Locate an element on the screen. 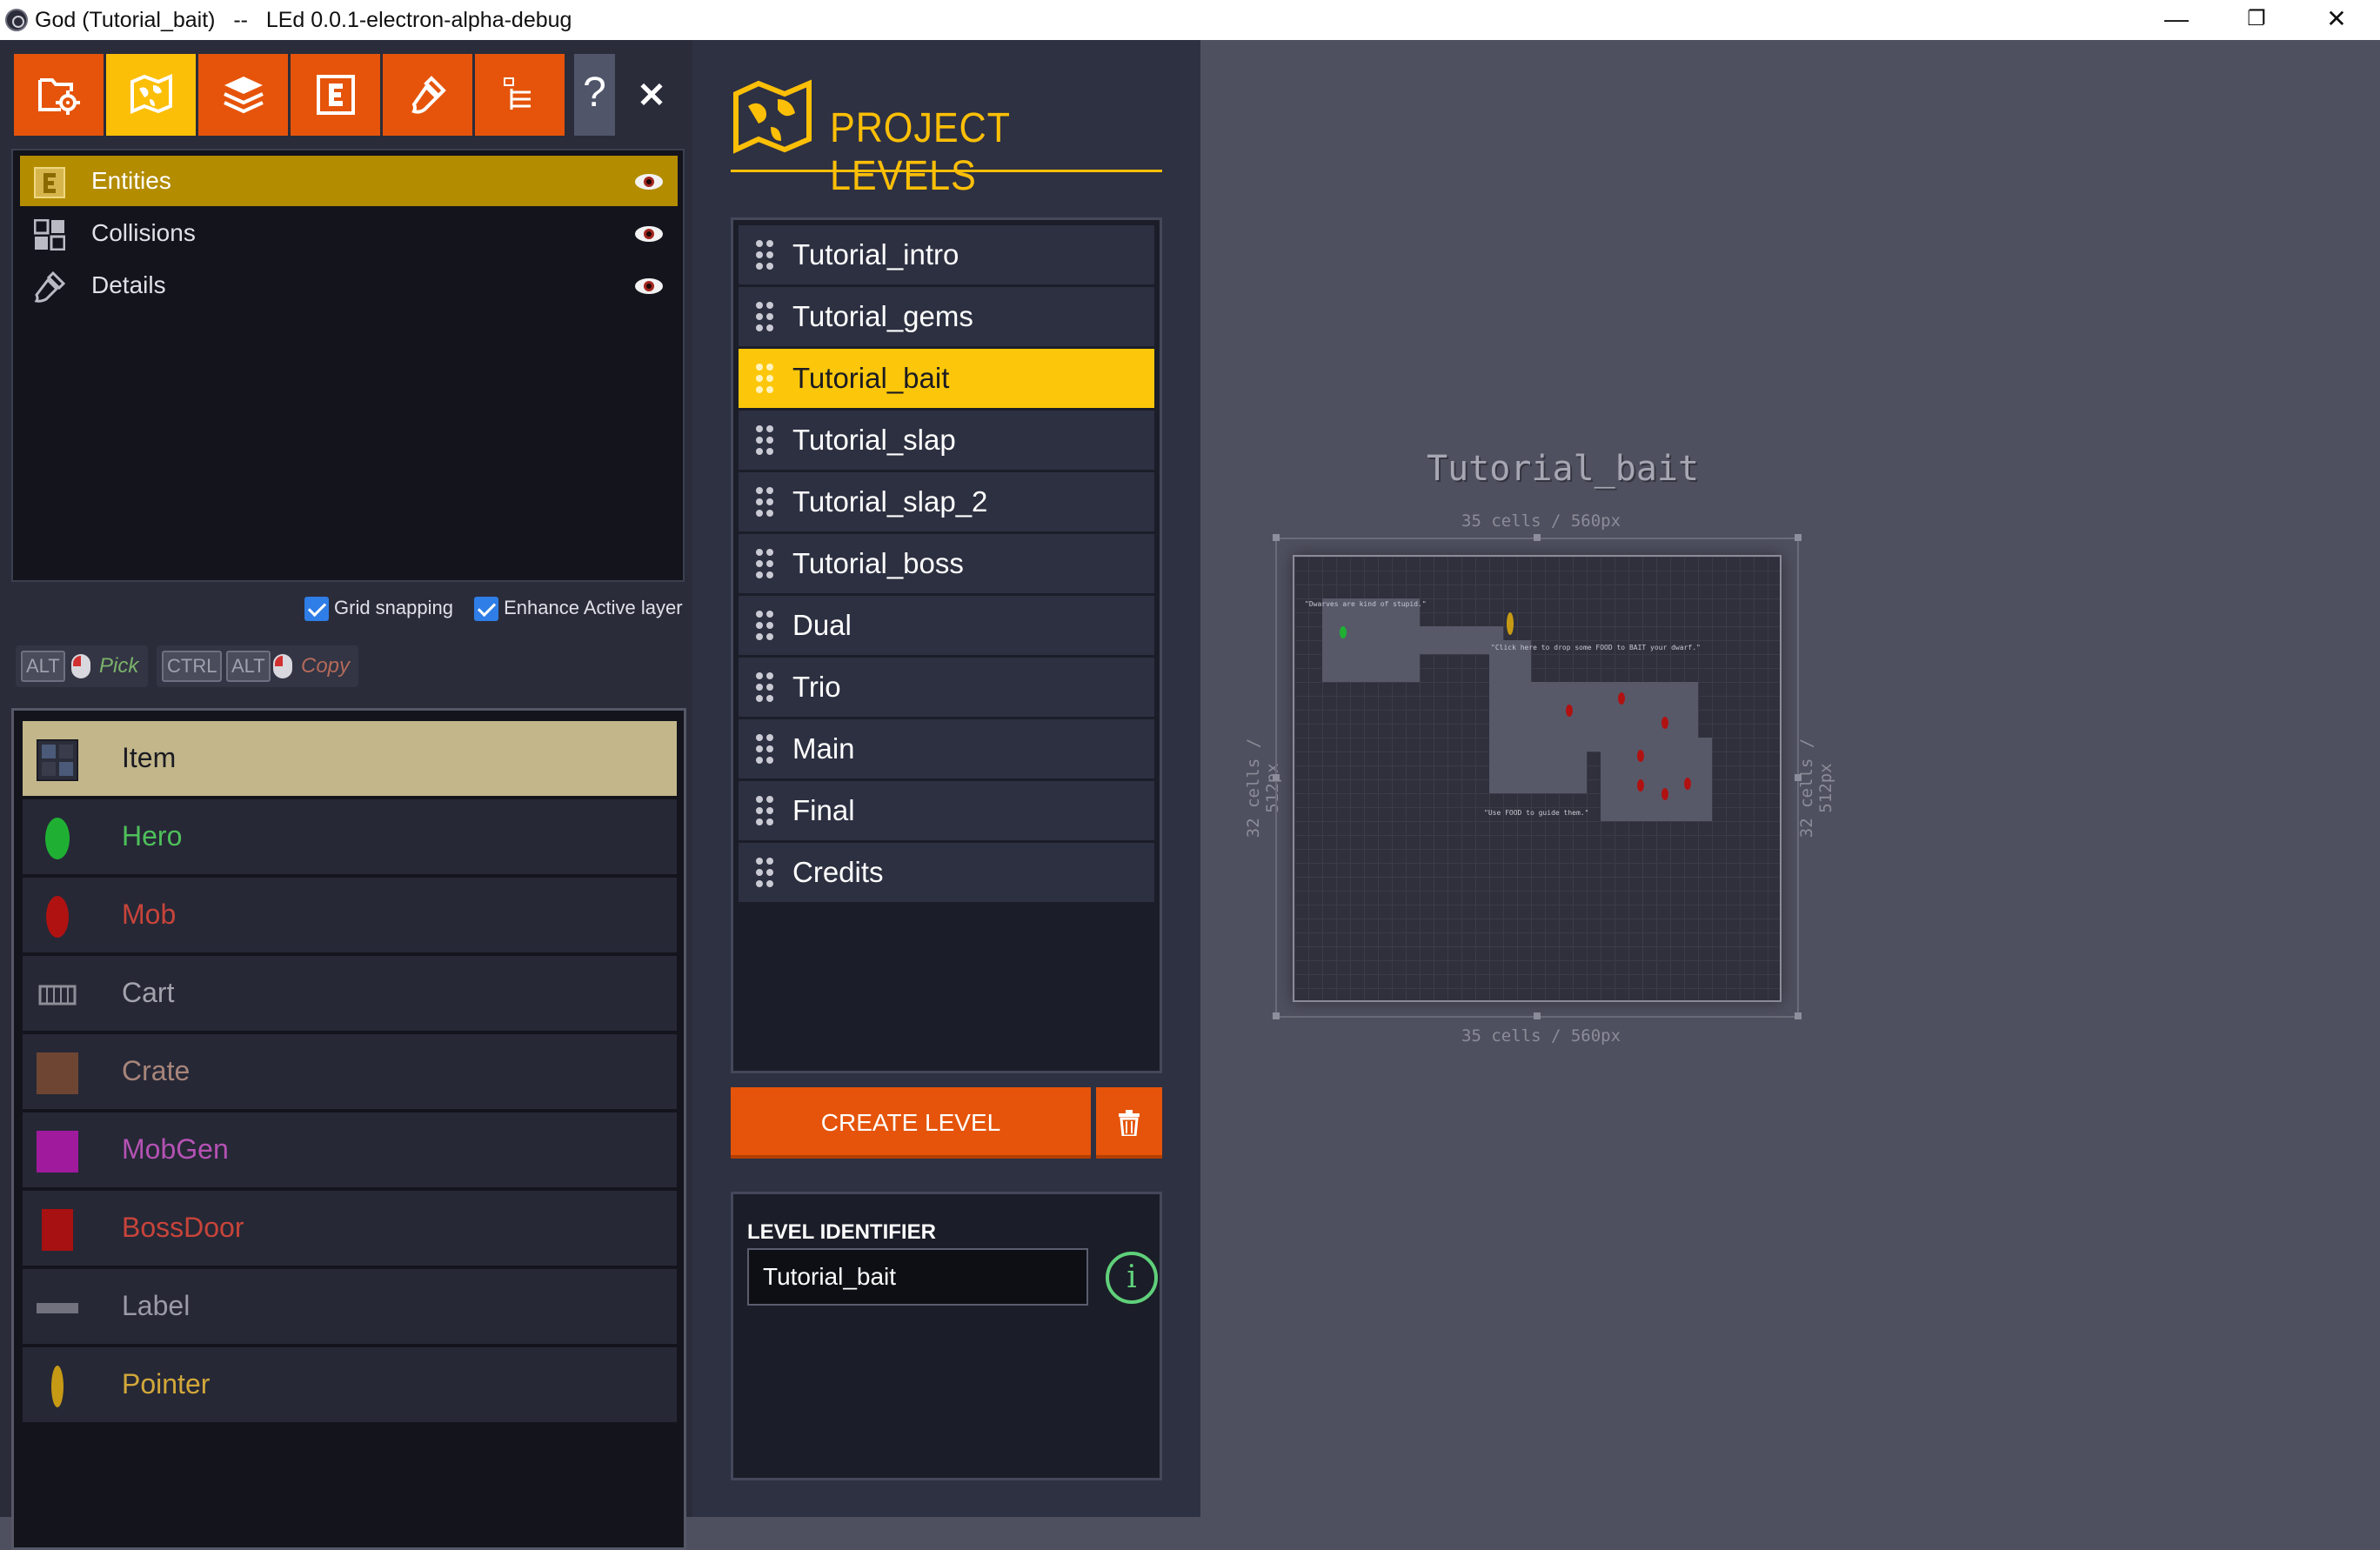 Image resolution: width=2380 pixels, height=1550 pixels. levels-button is located at coordinates (151, 95).